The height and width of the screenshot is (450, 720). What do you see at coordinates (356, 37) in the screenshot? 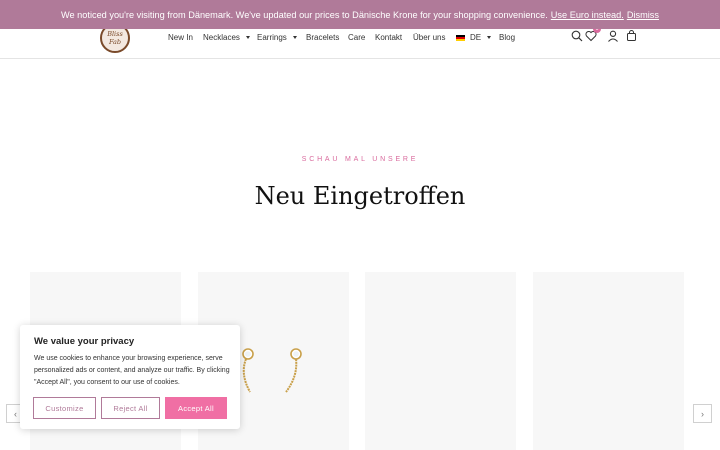
I see `nav-item-care: Care` at bounding box center [356, 37].